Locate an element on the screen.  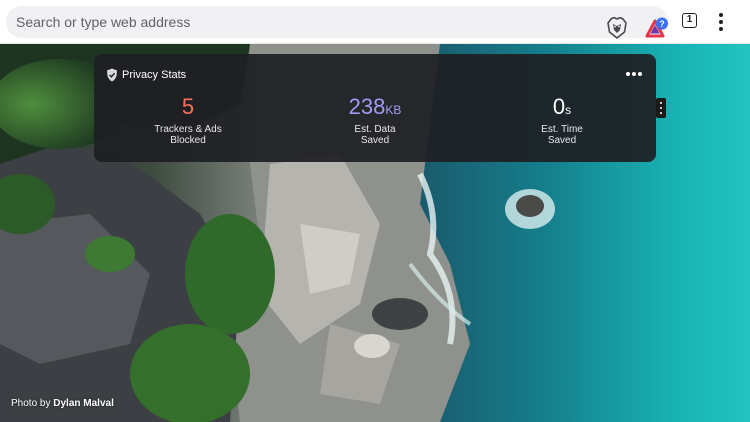
stat-time-unit: s is located at coordinates (568, 110).